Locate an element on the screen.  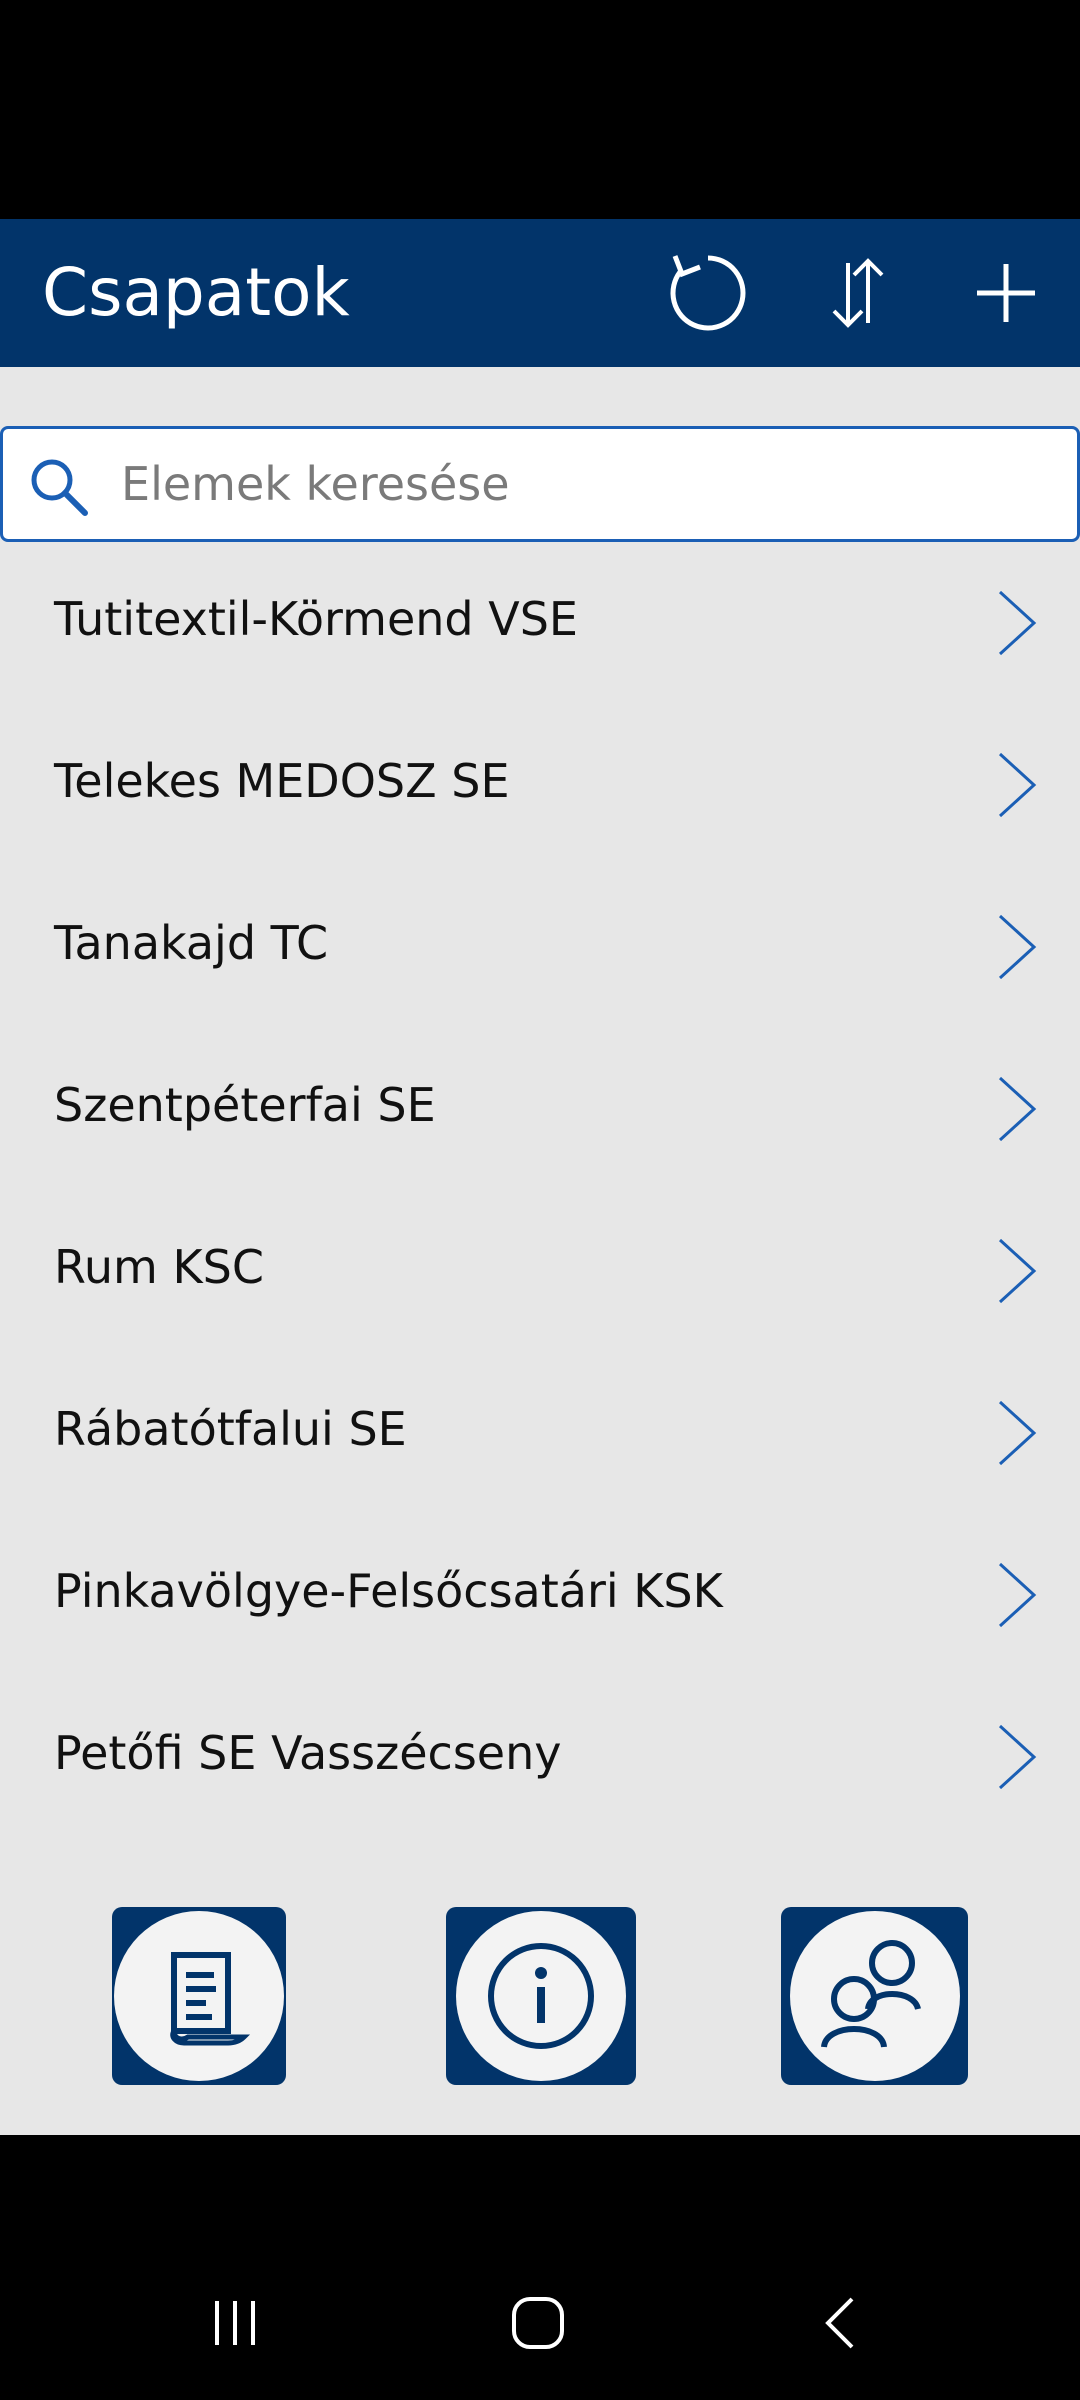
refresh-button is located at coordinates (708, 293).